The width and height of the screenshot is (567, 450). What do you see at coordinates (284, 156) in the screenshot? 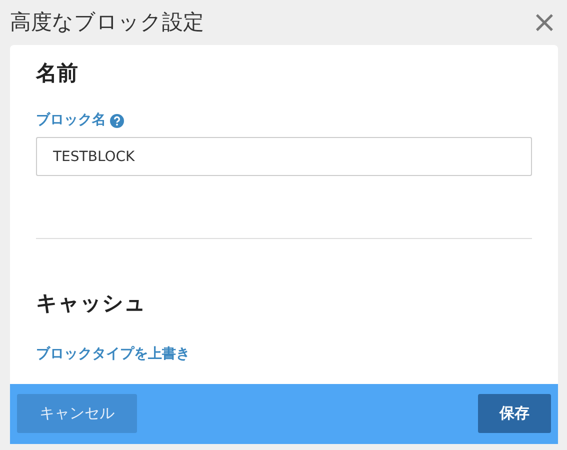
I see `block-name-field: TESTBLOCK` at bounding box center [284, 156].